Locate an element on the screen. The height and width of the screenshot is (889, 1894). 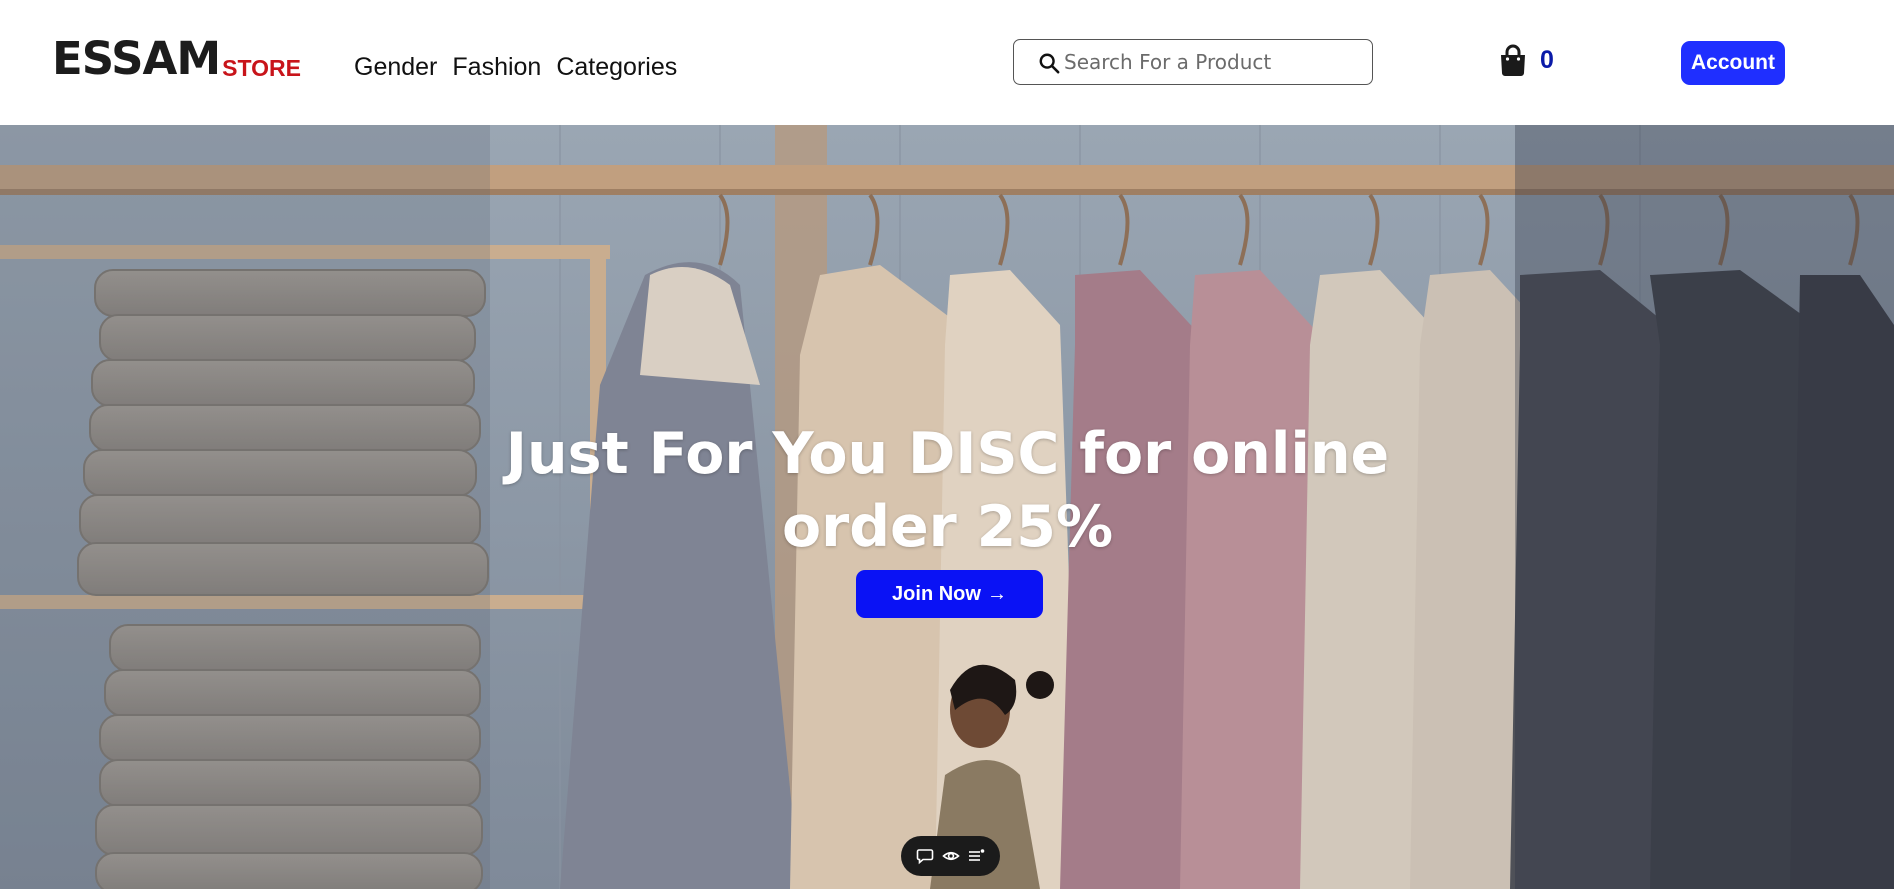
join-now-label: Join Now is located at coordinates (936, 593).